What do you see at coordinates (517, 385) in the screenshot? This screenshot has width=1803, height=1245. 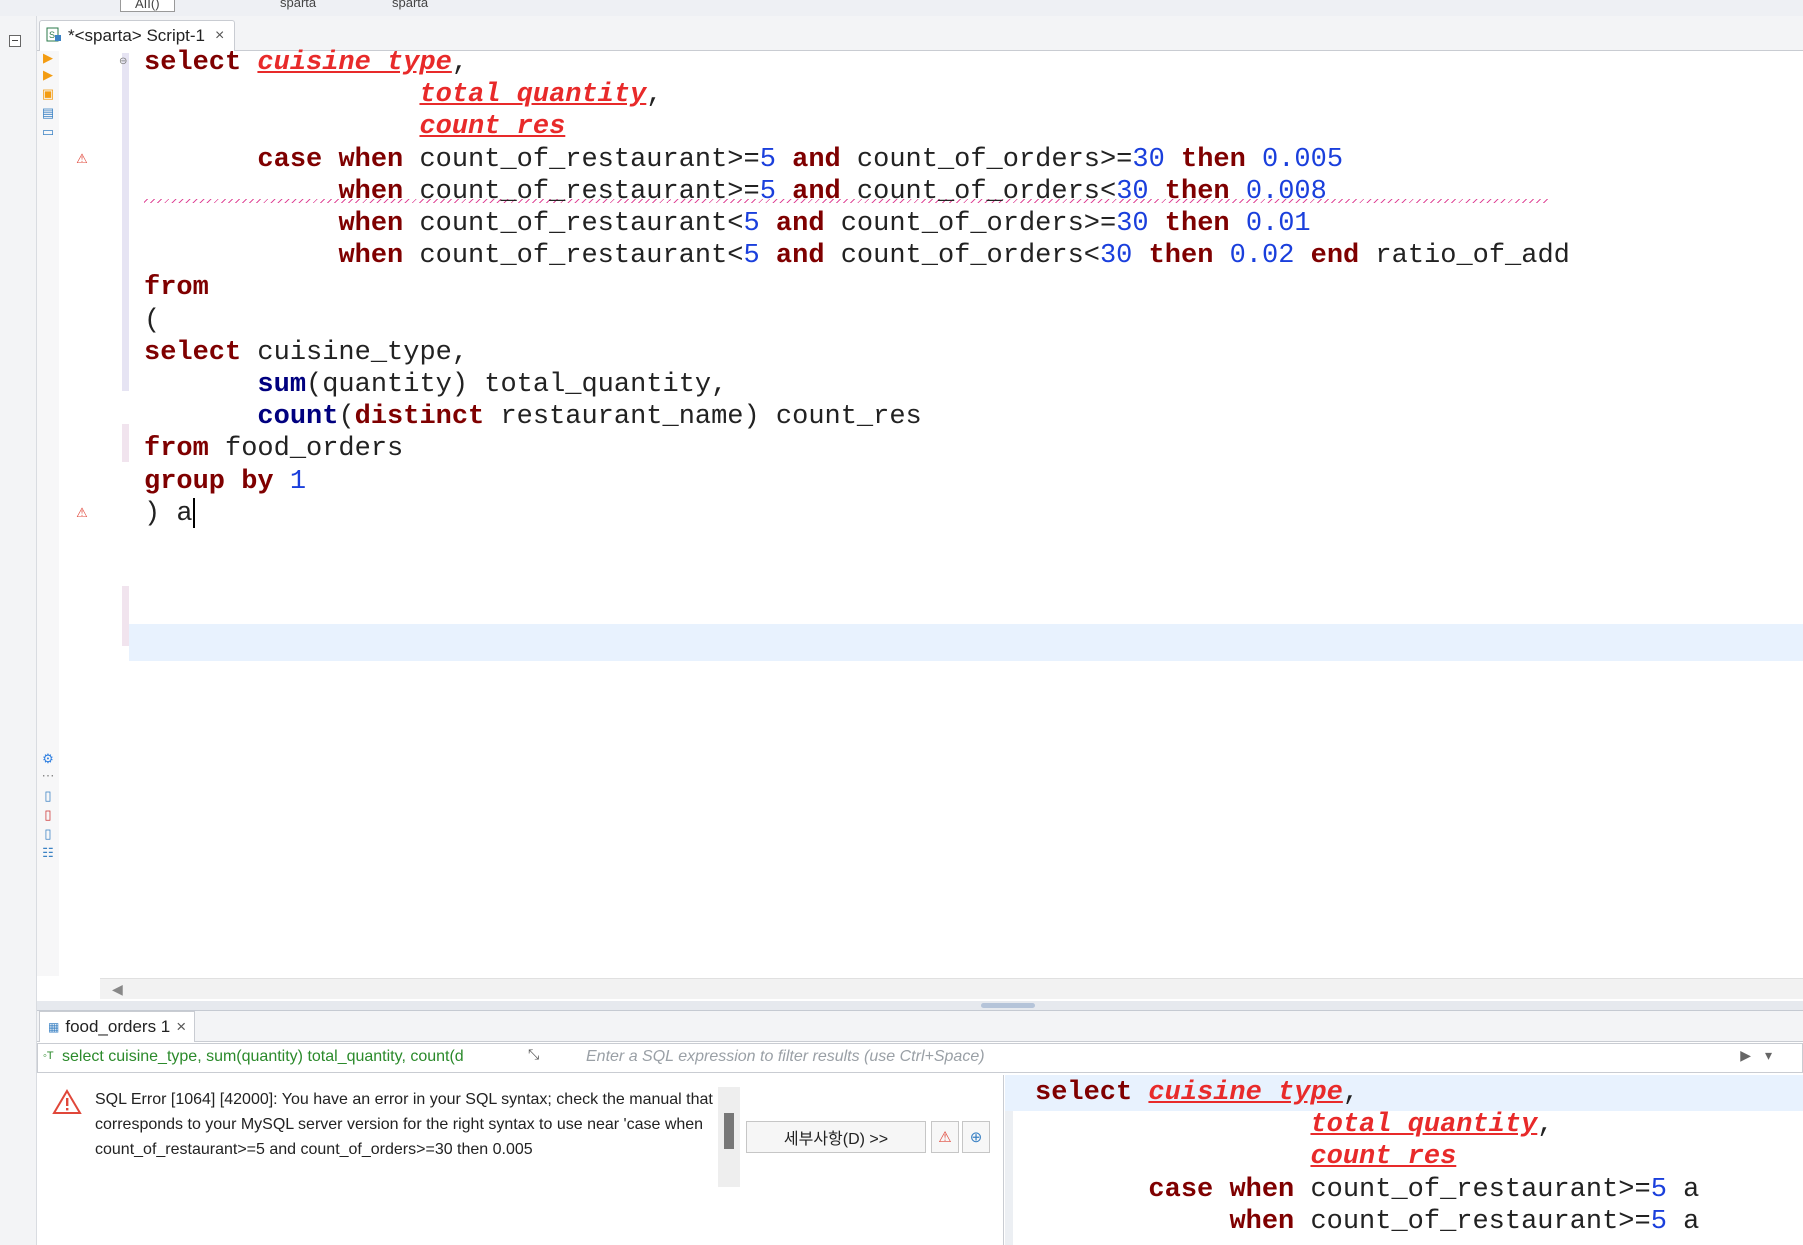 I see `sql-token: (quantity) total_quantity,` at bounding box center [517, 385].